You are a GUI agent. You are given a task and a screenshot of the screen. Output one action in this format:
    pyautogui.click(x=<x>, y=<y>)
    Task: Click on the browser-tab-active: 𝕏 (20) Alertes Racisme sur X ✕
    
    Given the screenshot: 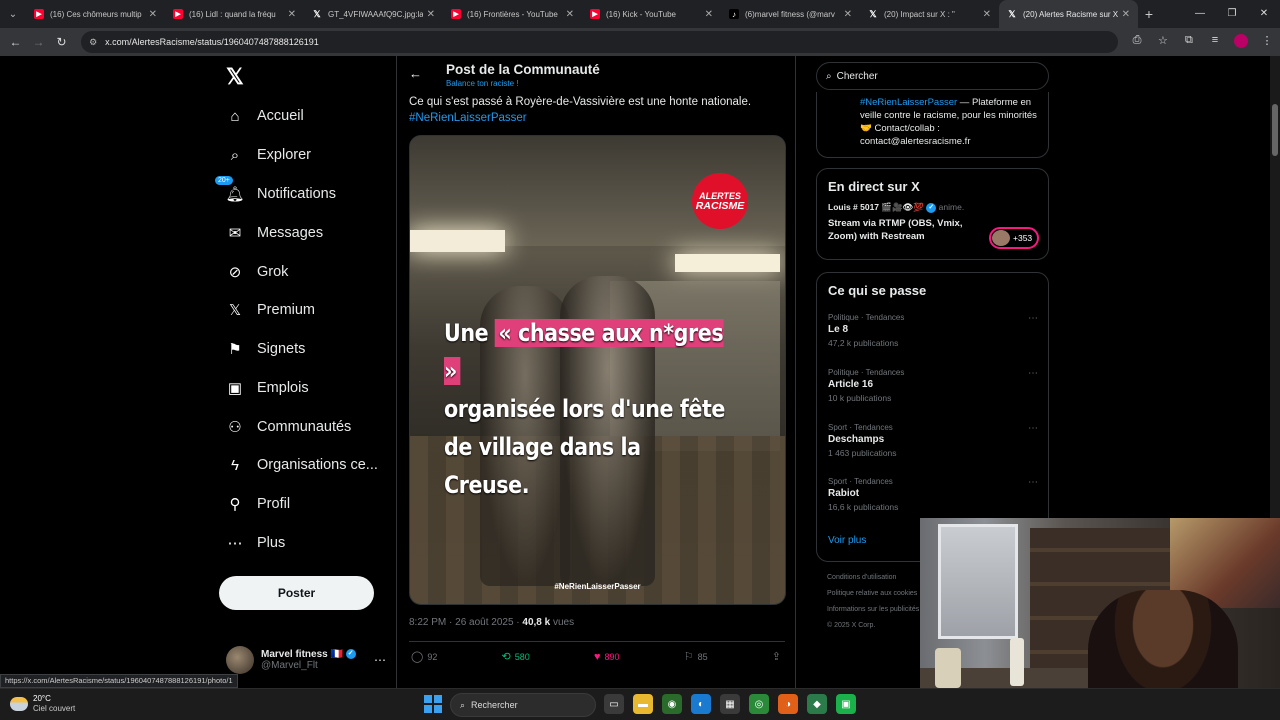 What is the action you would take?
    pyautogui.click(x=1068, y=14)
    